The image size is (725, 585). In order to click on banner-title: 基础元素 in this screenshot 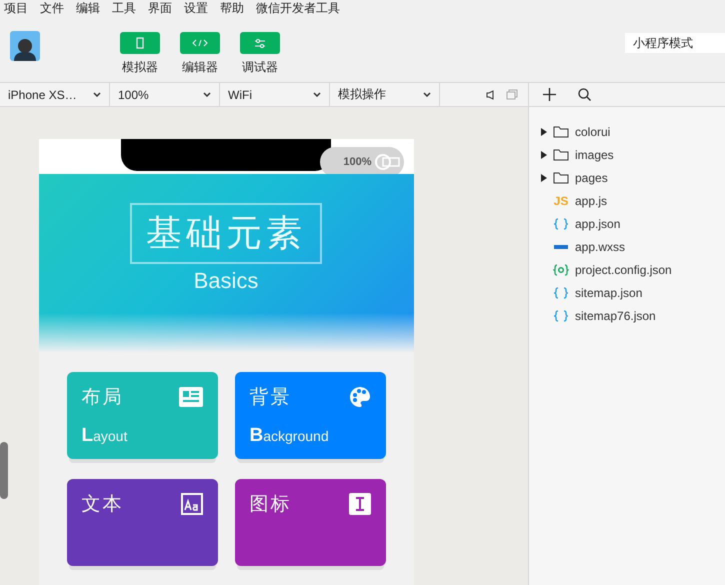, I will do `click(226, 233)`.